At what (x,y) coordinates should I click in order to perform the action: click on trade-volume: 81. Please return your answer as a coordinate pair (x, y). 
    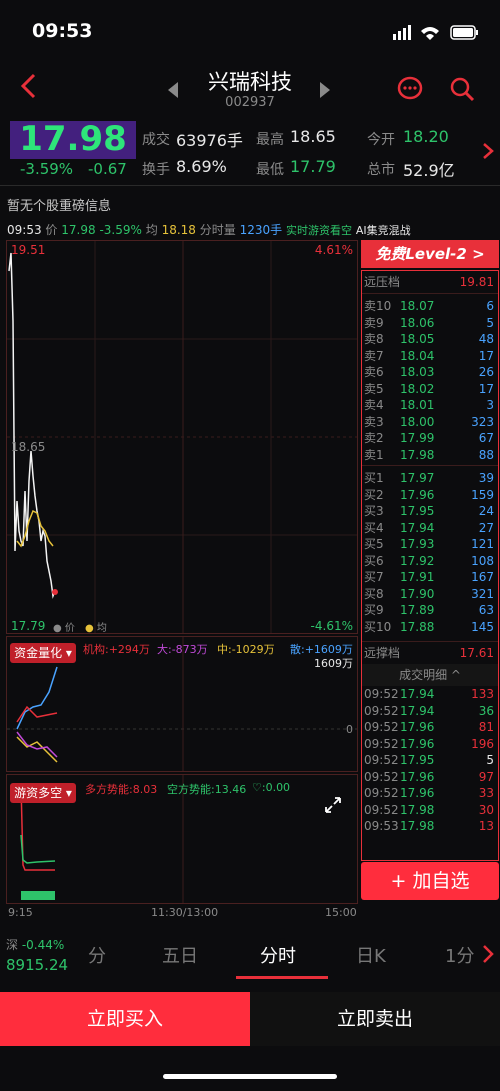
    Looking at the image, I should click on (486, 727).